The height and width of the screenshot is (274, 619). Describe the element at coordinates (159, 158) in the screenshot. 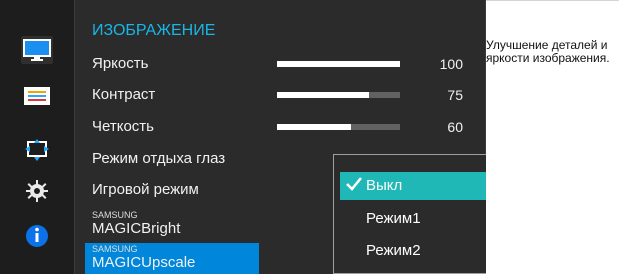

I see `eye-saver-label: Режим отдыха глаз` at that location.